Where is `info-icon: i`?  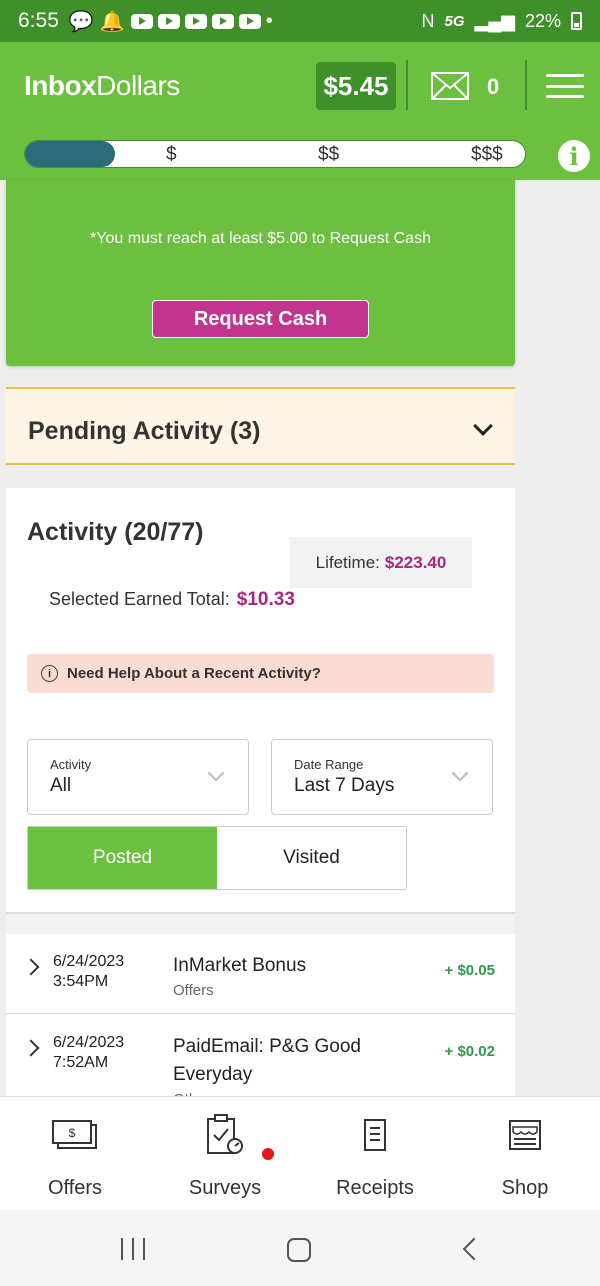
info-icon: i is located at coordinates (574, 156).